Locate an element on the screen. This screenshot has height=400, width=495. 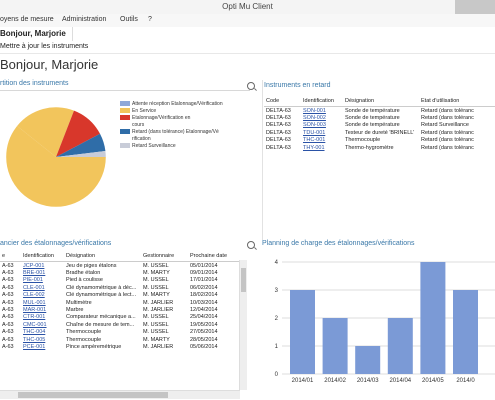
divider is located at coordinates (262, 160).